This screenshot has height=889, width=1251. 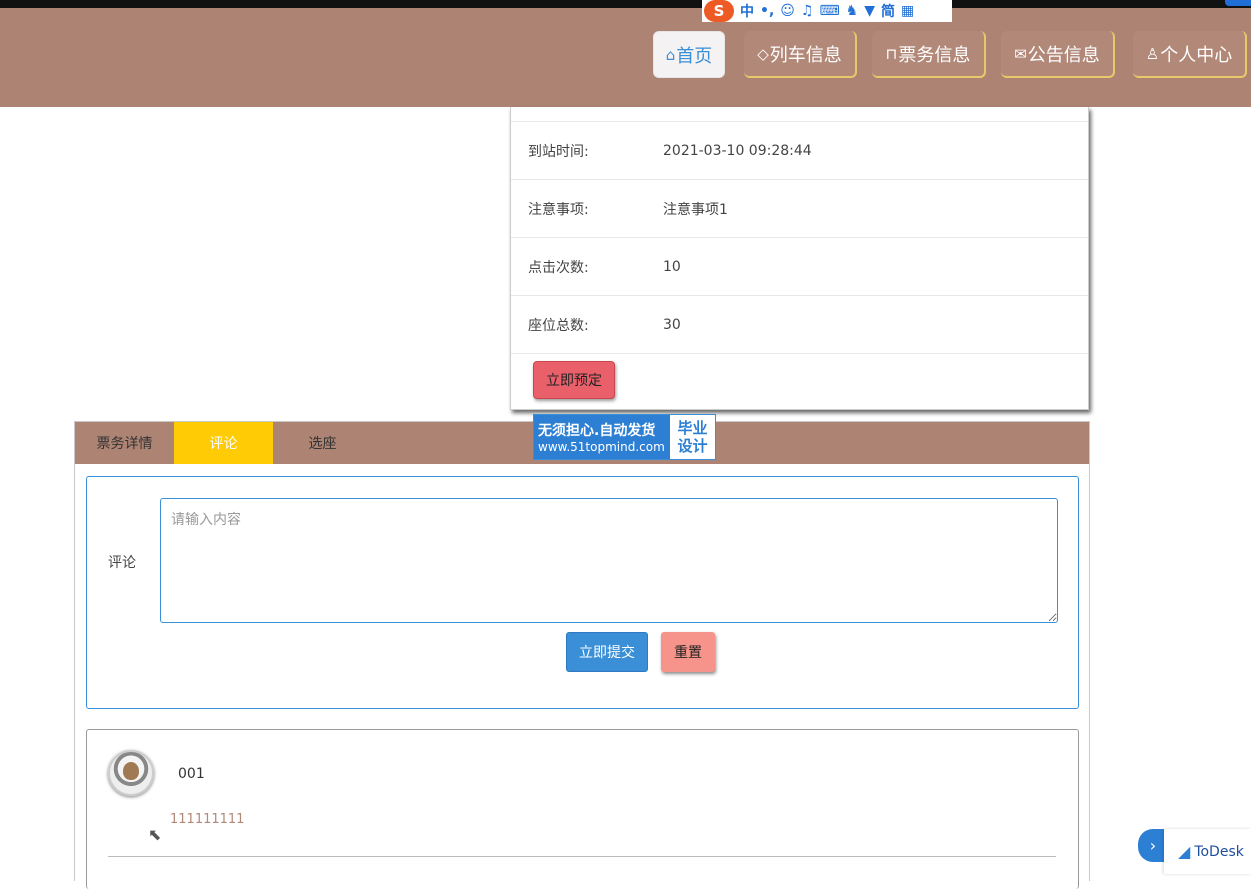 What do you see at coordinates (1063, 55) in the screenshot?
I see `nav-item-label: 公告信息` at bounding box center [1063, 55].